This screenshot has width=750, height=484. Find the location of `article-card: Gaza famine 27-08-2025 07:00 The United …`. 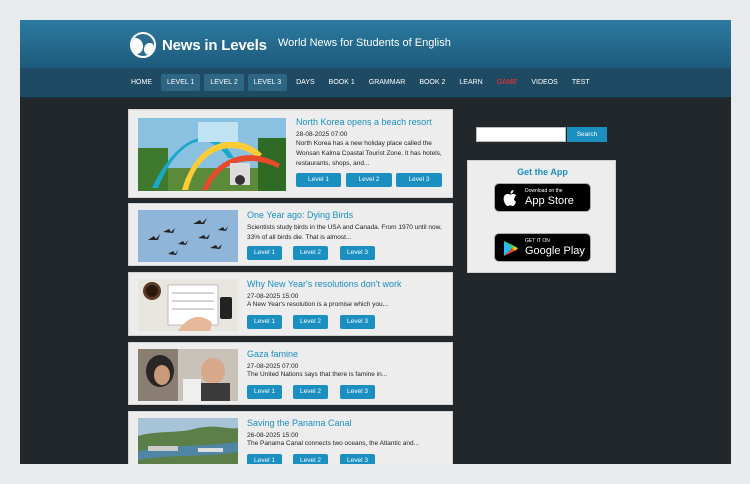

article-card: Gaza famine 27-08-2025 07:00 The United … is located at coordinates (290, 373).